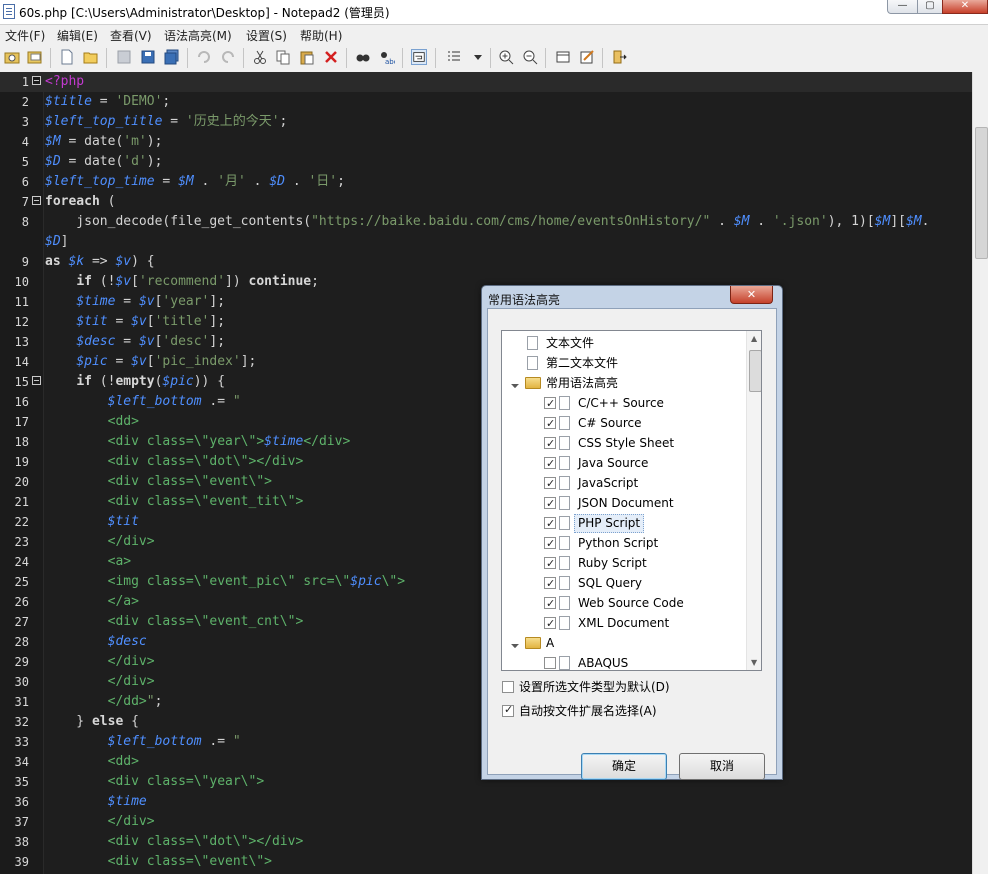 The height and width of the screenshot is (874, 988). I want to click on menu-file: 文件(F), so click(25, 35).